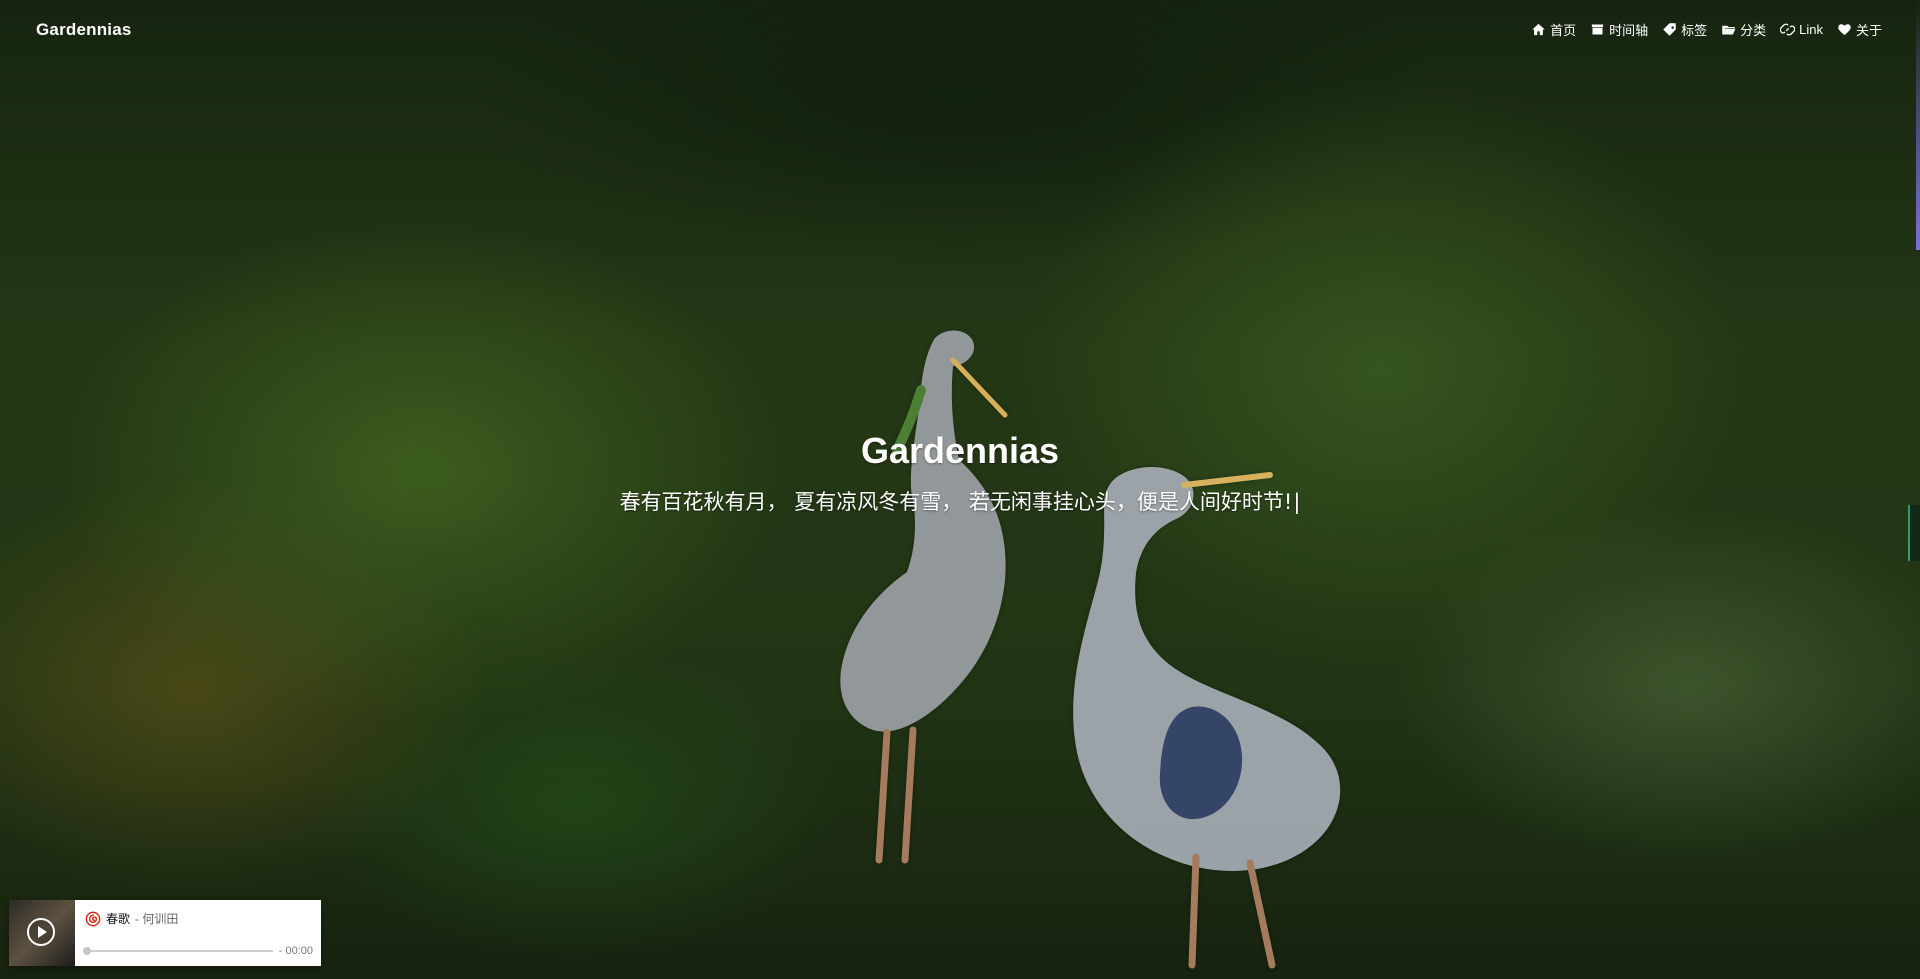 Image resolution: width=1920 pixels, height=979 pixels. What do you see at coordinates (178, 951) in the screenshot?
I see `progress-bar` at bounding box center [178, 951].